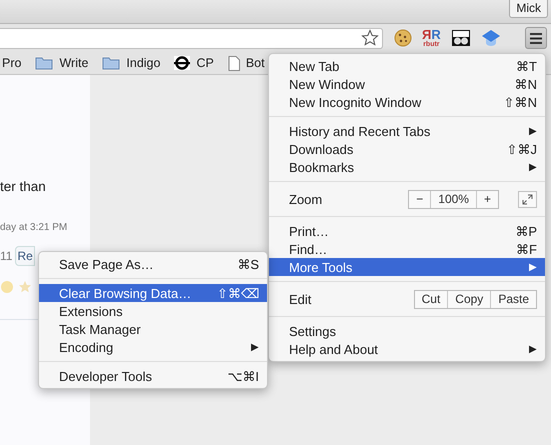 This screenshot has height=445, width=551. What do you see at coordinates (25, 256) in the screenshot?
I see `reply-button: Re` at bounding box center [25, 256].